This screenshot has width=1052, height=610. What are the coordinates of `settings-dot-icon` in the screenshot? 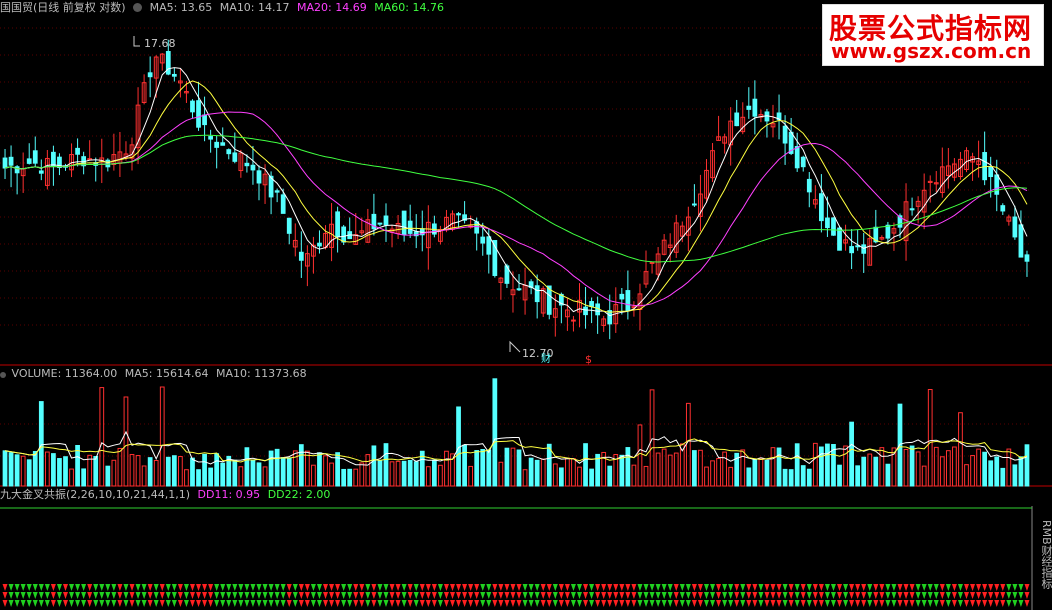 It's located at (138, 7).